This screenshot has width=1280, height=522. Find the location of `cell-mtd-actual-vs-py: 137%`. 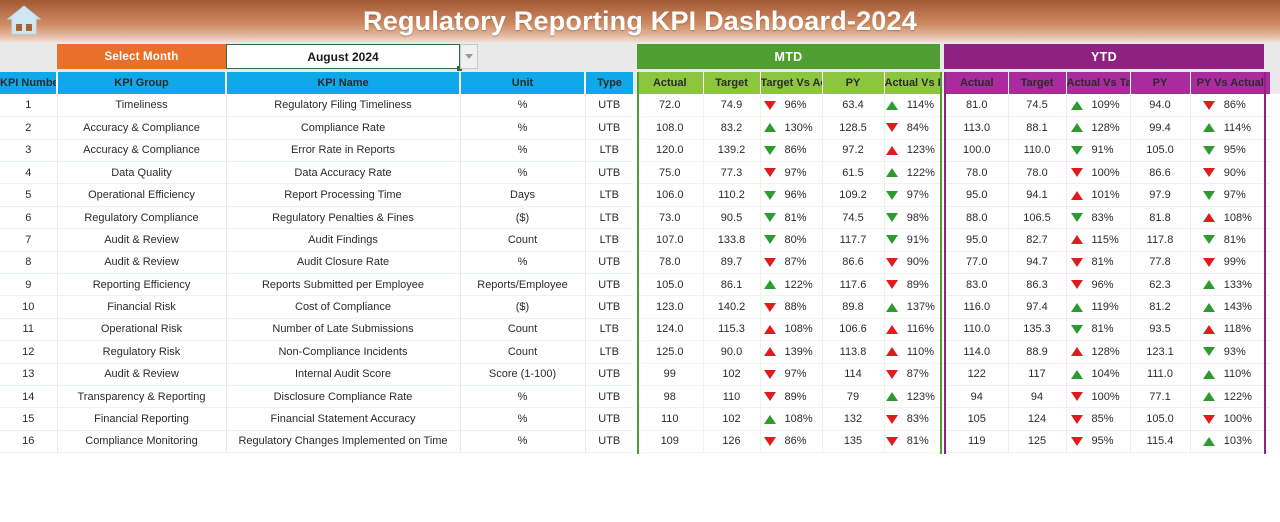

cell-mtd-actual-vs-py: 137% is located at coordinates (913, 307).